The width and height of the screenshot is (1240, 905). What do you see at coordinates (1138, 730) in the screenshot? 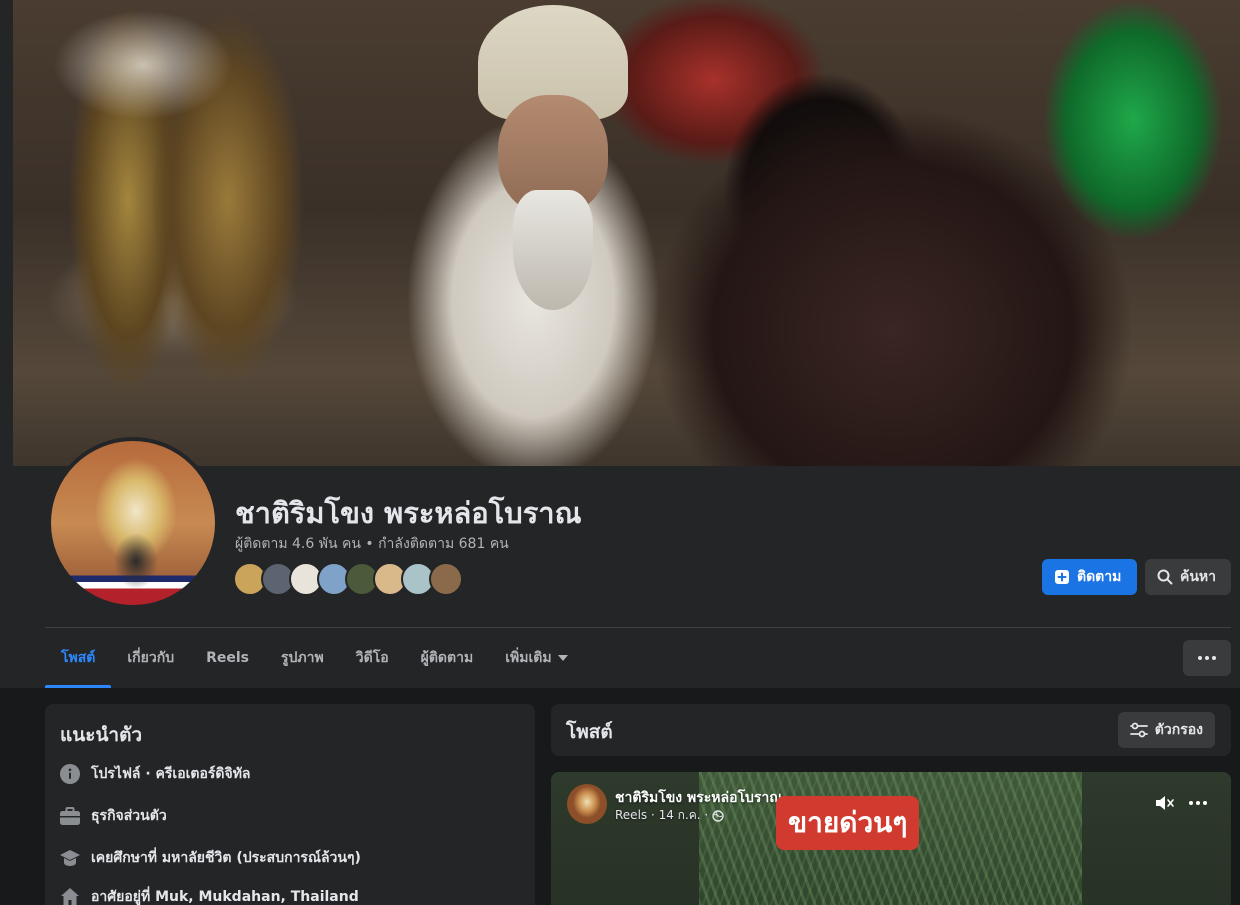
I see `sliders-icon` at bounding box center [1138, 730].